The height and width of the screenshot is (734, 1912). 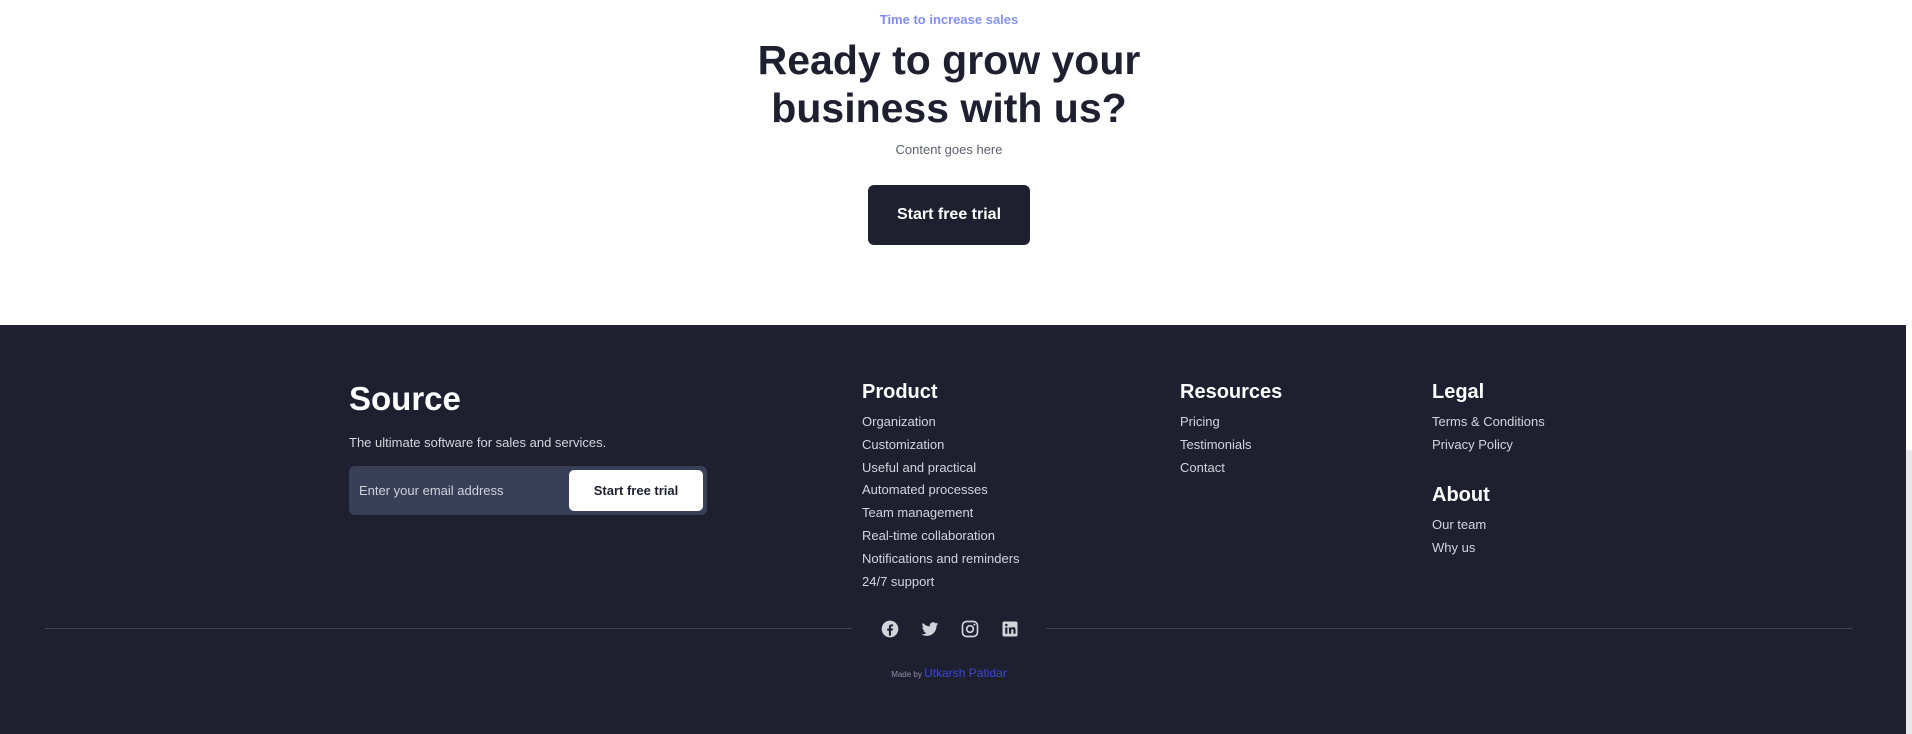 I want to click on footer-link-why-us: Why us, so click(x=1461, y=551).